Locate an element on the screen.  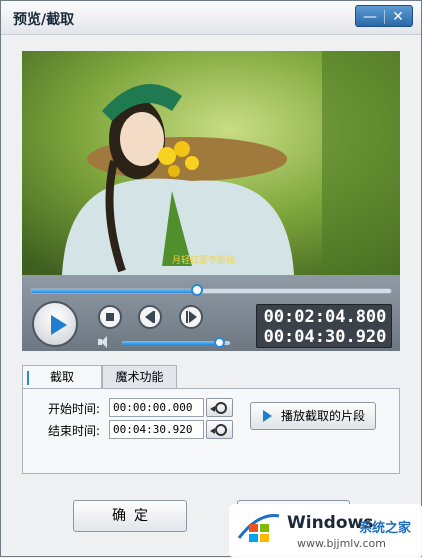
play-button is located at coordinates (55, 324).